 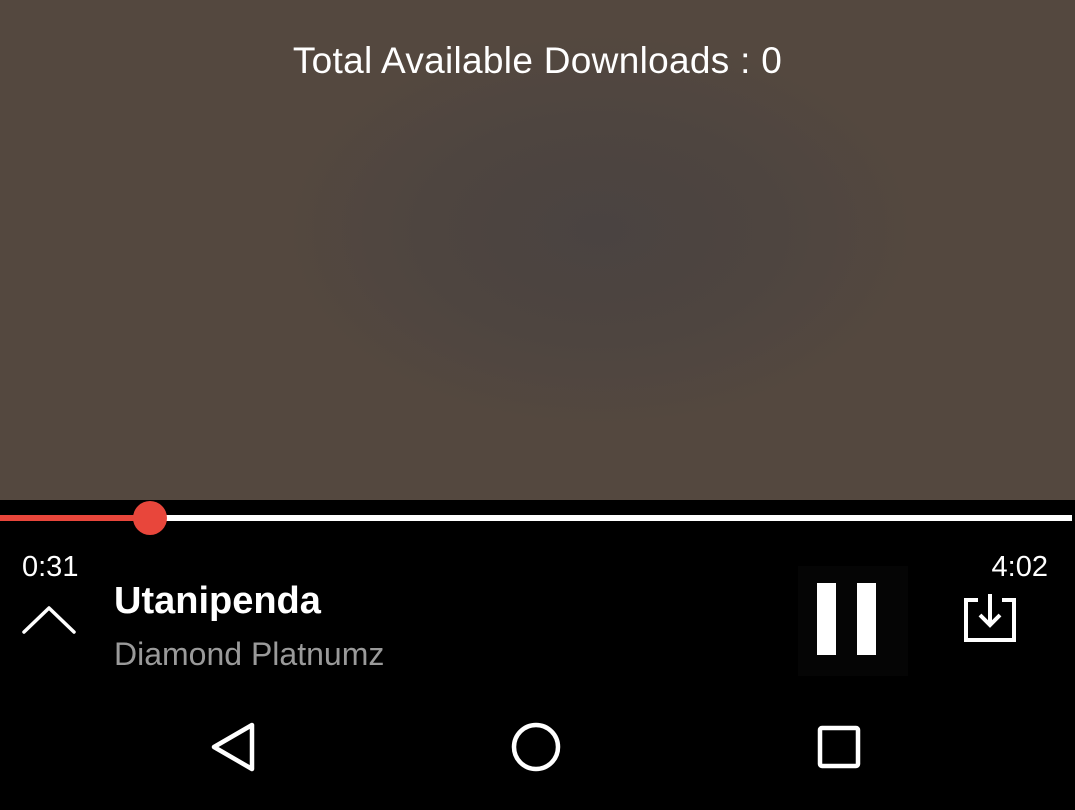 I want to click on home-circle-icon, so click(x=536, y=747).